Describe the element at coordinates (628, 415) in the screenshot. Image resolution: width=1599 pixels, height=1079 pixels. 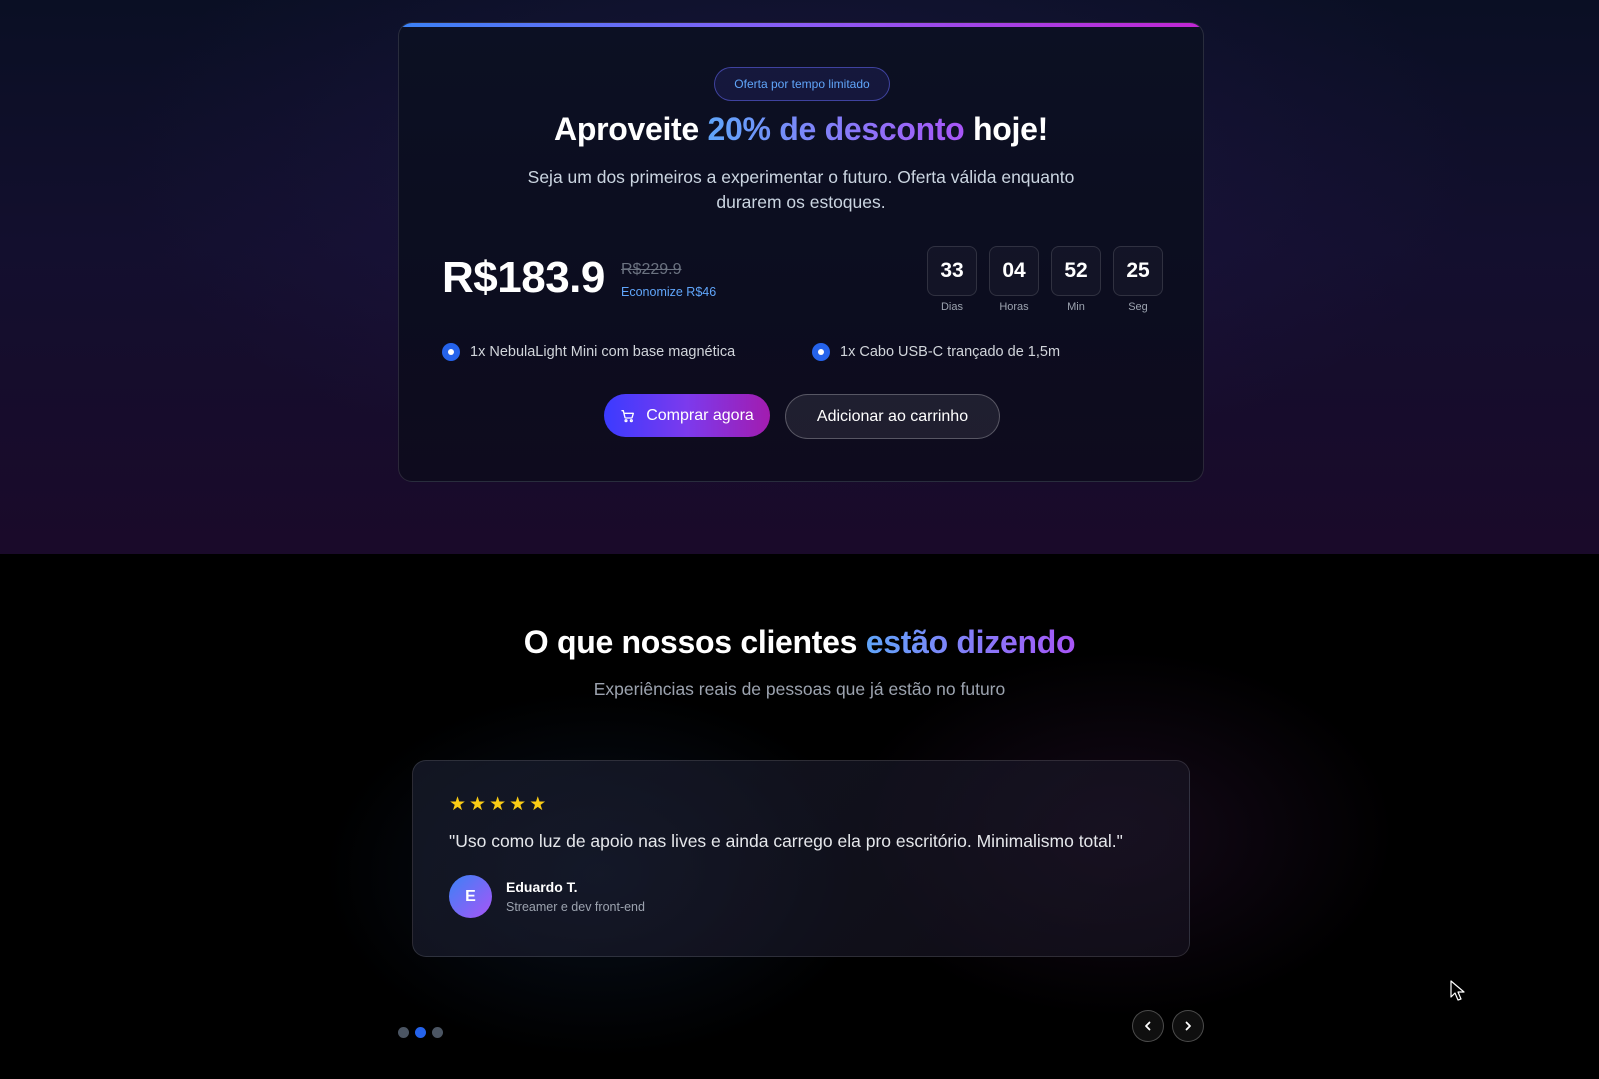
I see `shopping-cart-icon` at that location.